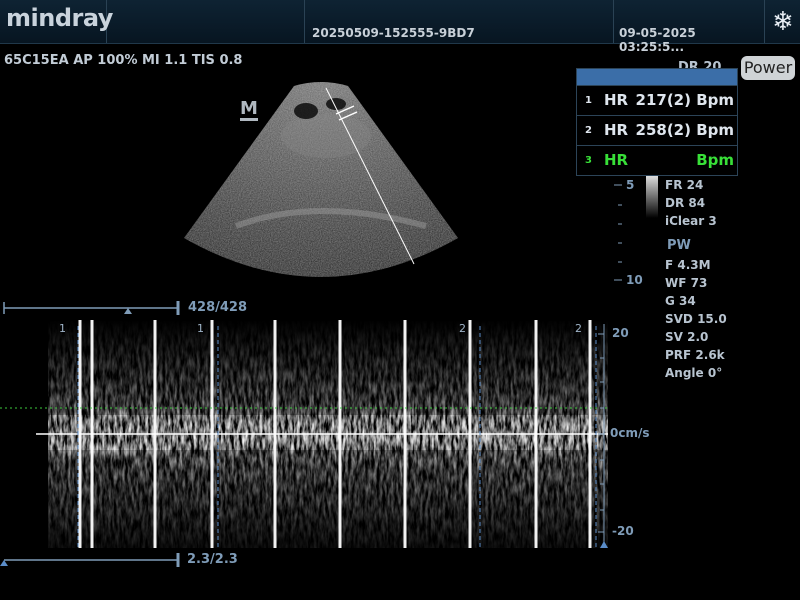  I want to click on pw-mode-label: PW, so click(679, 245).